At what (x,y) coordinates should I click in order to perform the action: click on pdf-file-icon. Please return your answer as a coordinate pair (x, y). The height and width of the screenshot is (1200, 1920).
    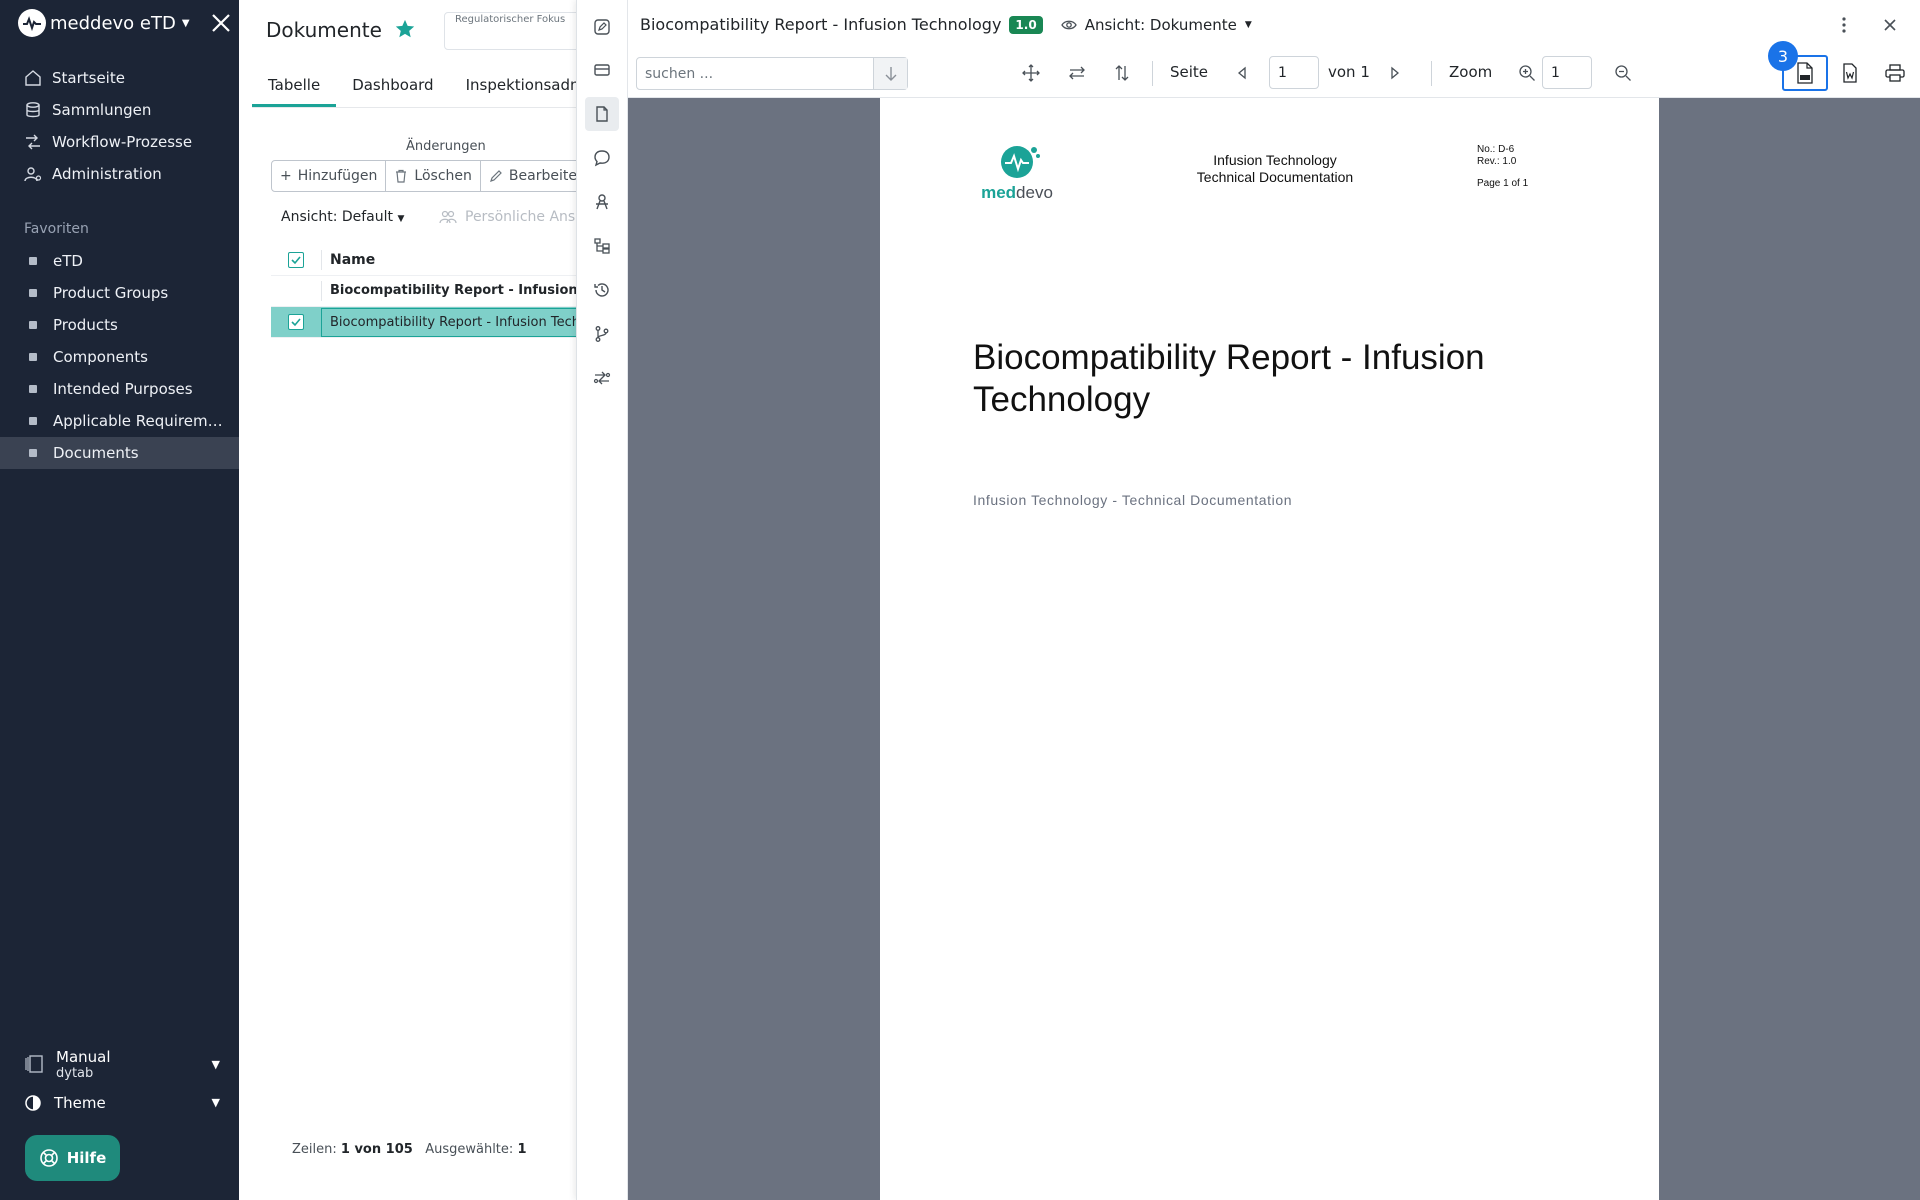
    Looking at the image, I should click on (1805, 73).